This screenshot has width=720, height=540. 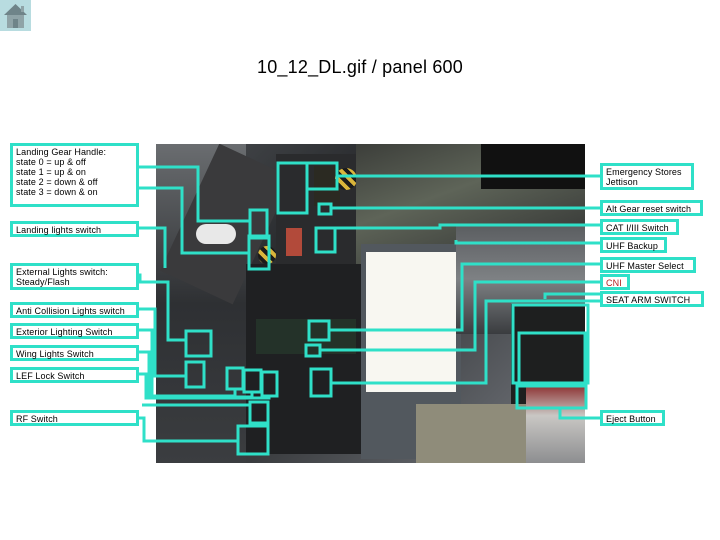 What do you see at coordinates (74, 310) in the screenshot?
I see `label-anti-collision: Anti Collision Lights switch` at bounding box center [74, 310].